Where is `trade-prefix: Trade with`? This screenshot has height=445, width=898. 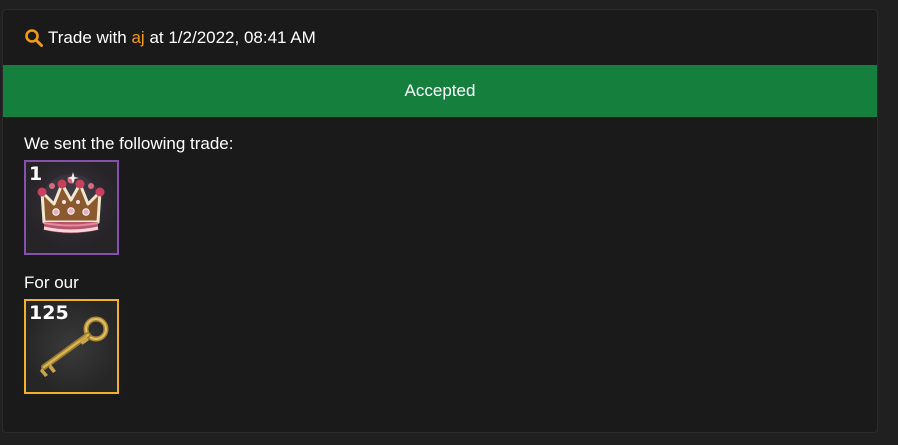
trade-prefix: Trade with is located at coordinates (87, 37).